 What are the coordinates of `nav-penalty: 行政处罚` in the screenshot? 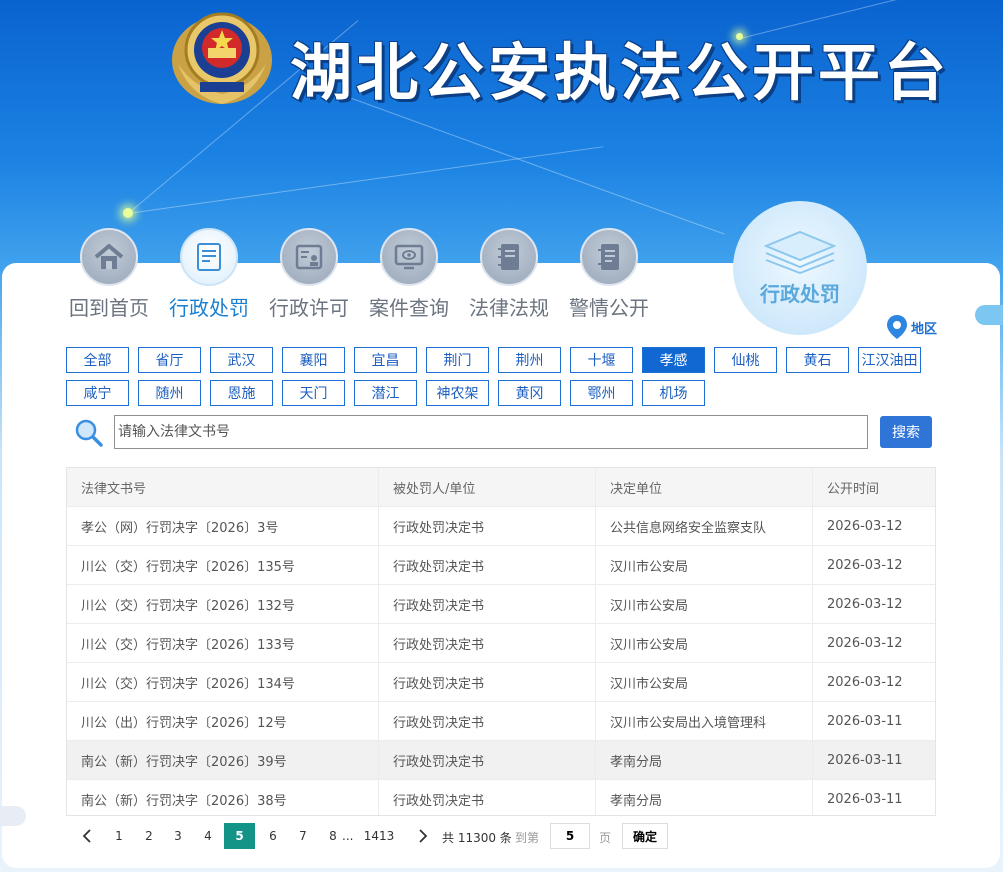 It's located at (209, 274).